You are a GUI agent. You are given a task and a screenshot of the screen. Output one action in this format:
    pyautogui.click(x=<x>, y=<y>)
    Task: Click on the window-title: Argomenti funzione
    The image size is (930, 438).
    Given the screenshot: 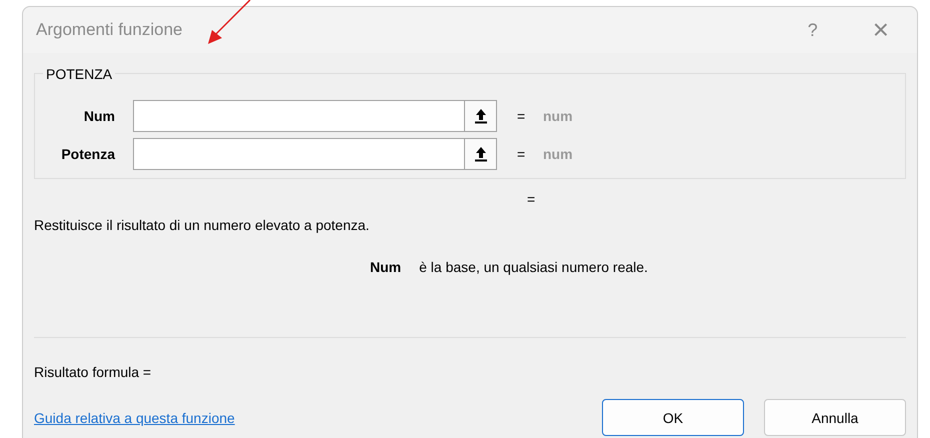 What is the action you would take?
    pyautogui.click(x=110, y=30)
    